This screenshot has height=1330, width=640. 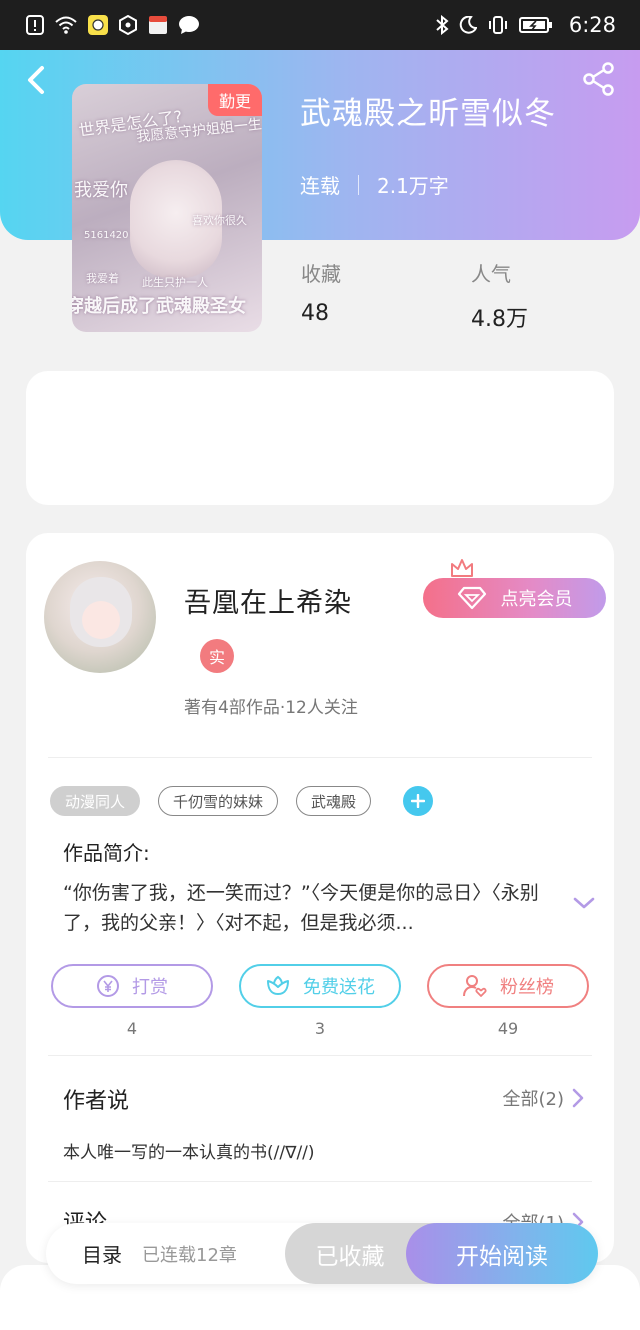 I want to click on wifi-icon, so click(x=66, y=25).